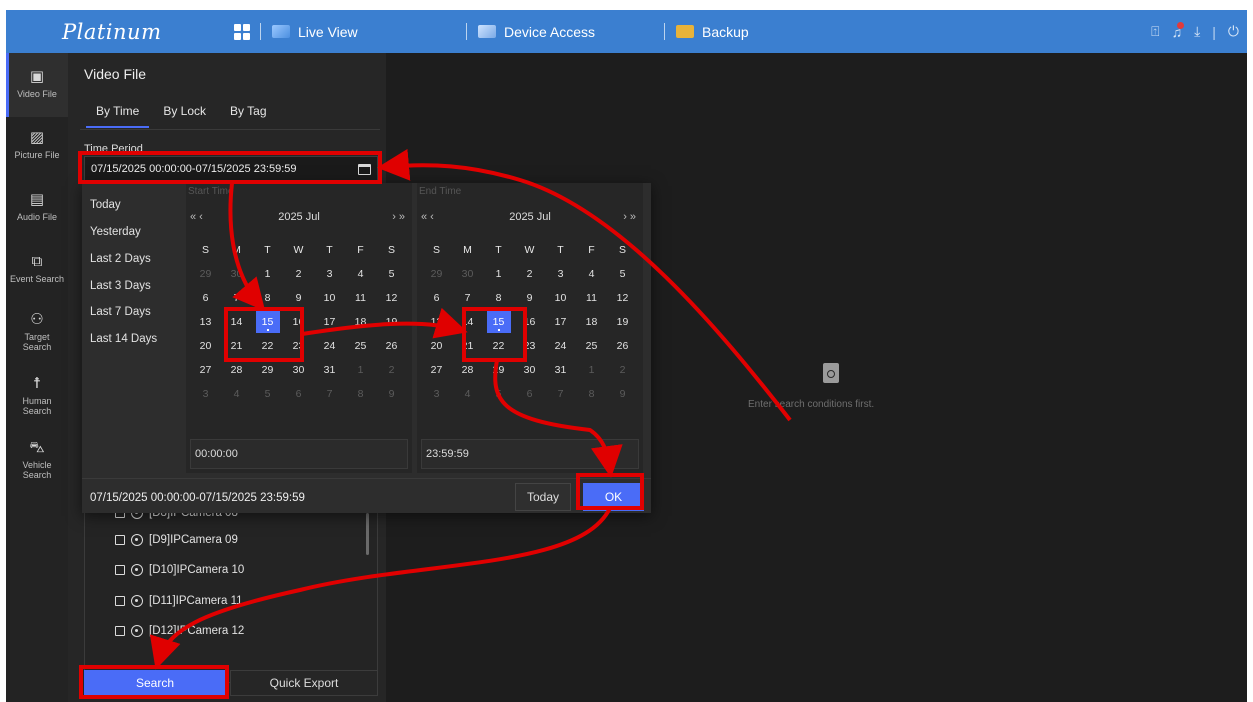 Image resolution: width=1253 pixels, height=702 pixels. What do you see at coordinates (248, 111) in the screenshot?
I see `tab-by-tag: By Tag` at bounding box center [248, 111].